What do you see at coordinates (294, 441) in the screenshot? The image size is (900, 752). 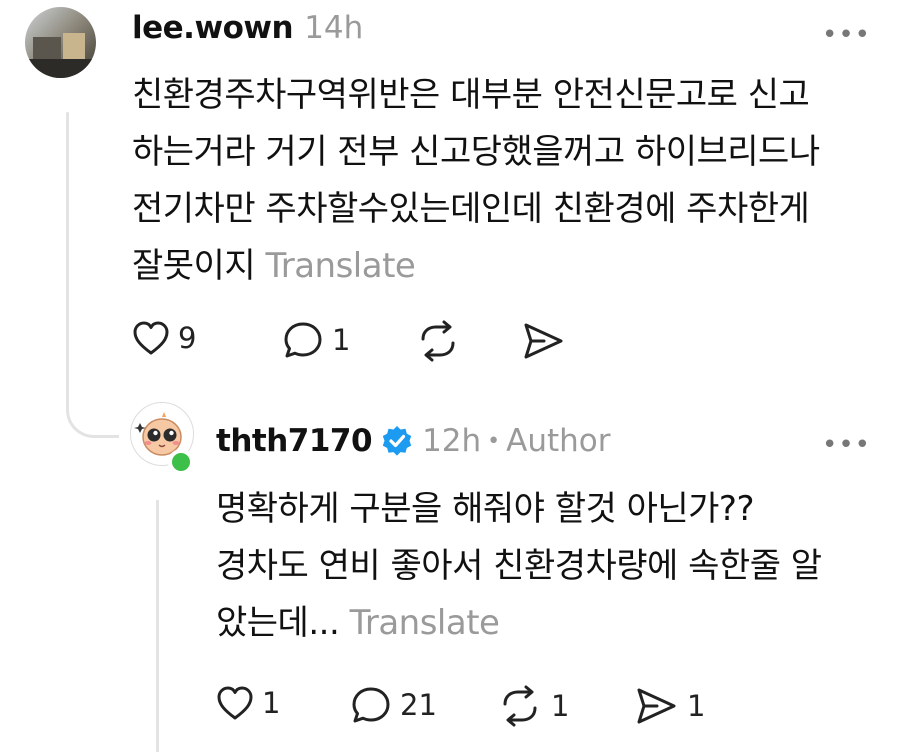 I see `username: thth7170` at bounding box center [294, 441].